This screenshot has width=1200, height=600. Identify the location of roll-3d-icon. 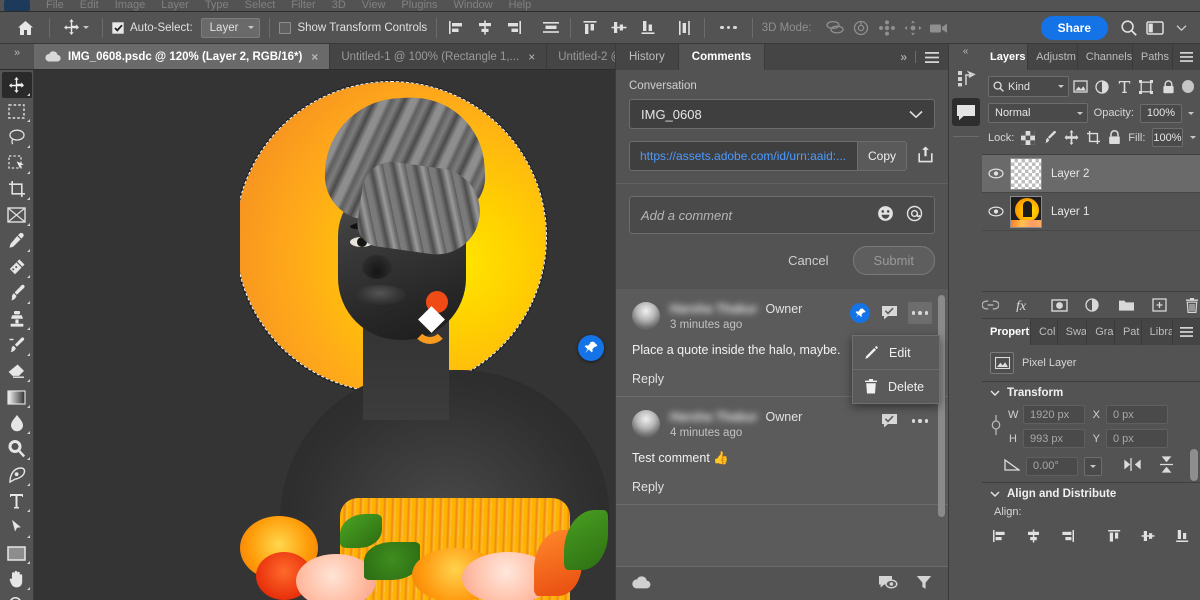
(861, 28).